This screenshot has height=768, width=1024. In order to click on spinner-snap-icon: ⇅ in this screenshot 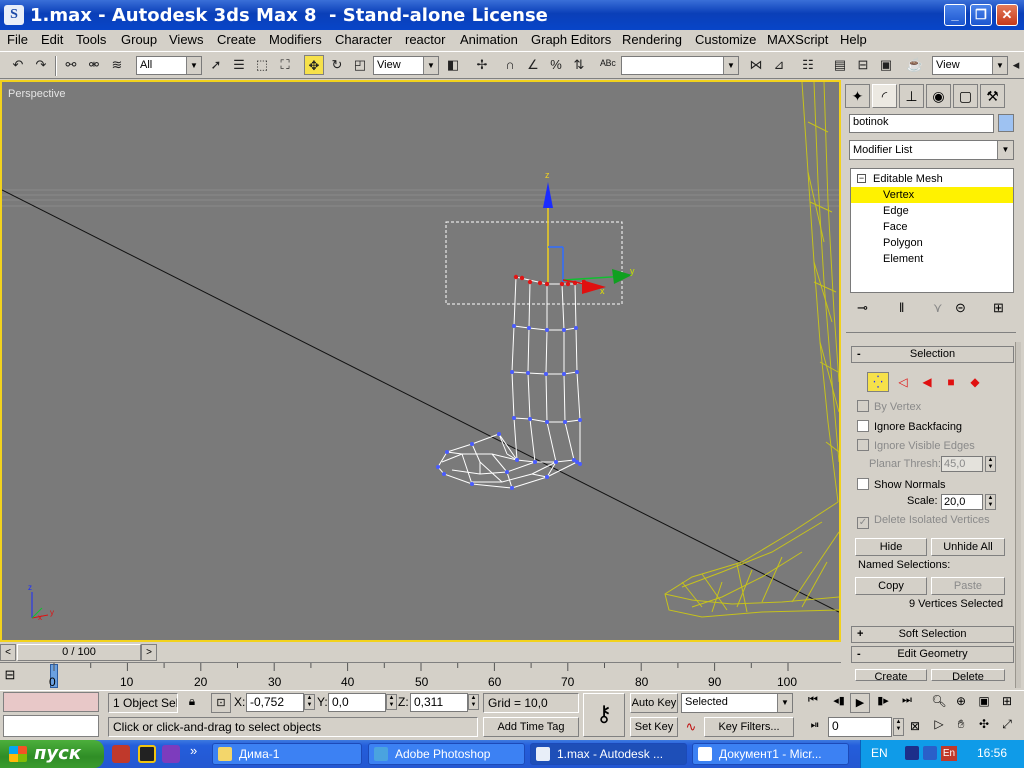, I will do `click(579, 65)`.